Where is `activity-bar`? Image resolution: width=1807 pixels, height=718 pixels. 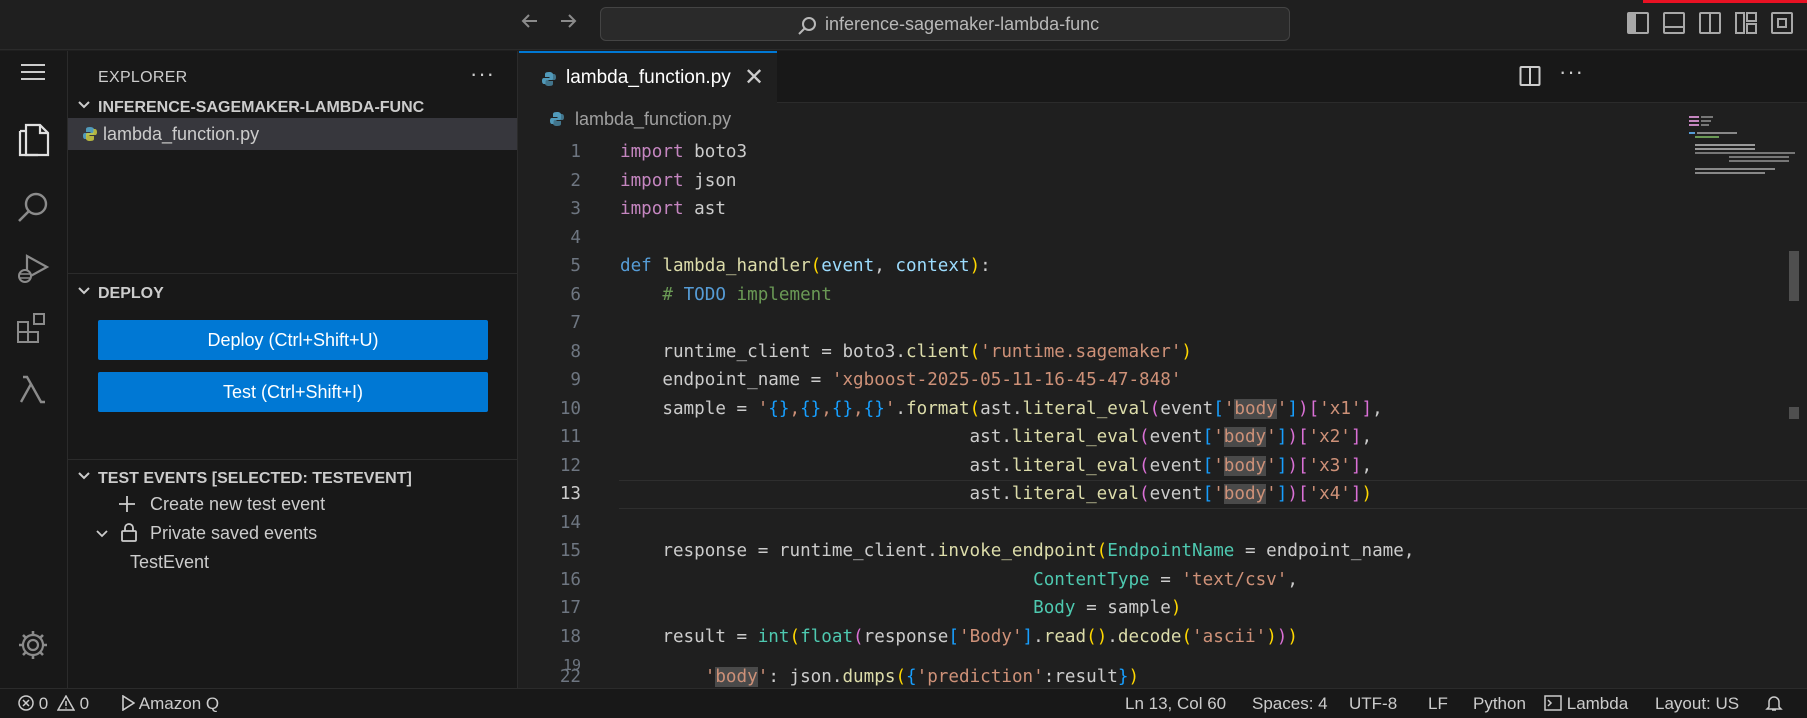
activity-bar is located at coordinates (34, 369).